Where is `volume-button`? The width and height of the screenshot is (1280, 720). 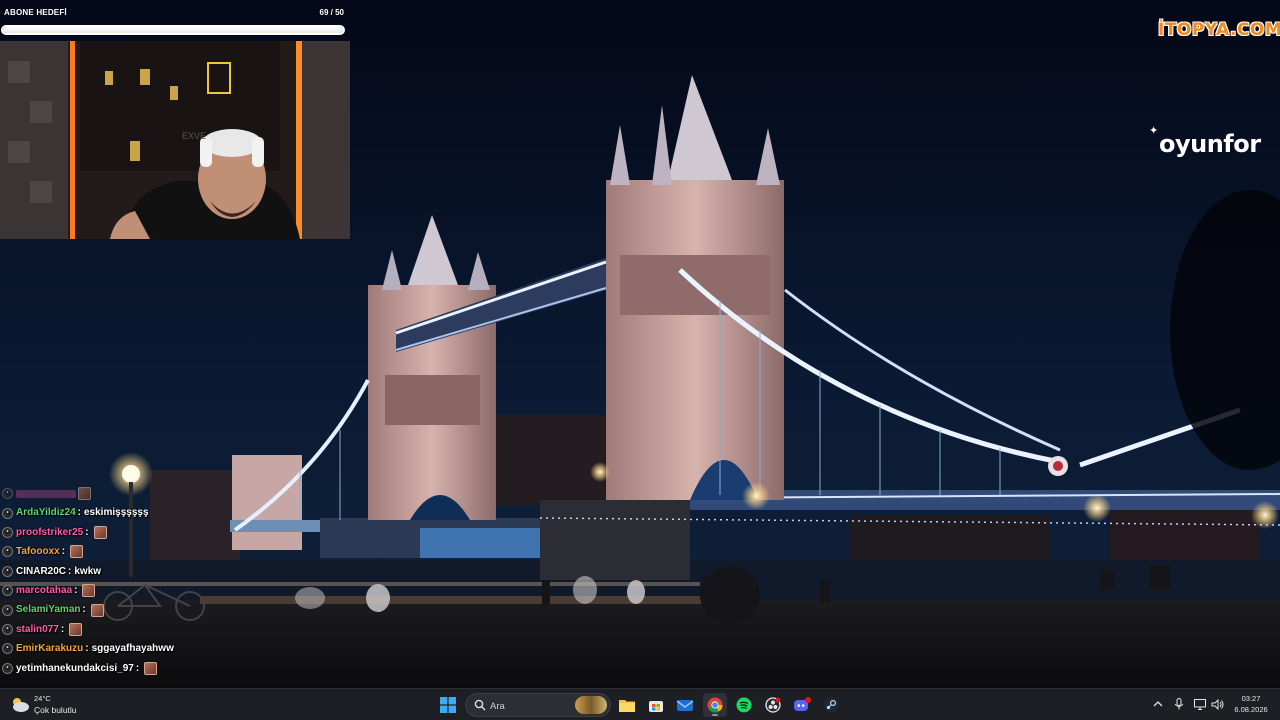 volume-button is located at coordinates (1217, 704).